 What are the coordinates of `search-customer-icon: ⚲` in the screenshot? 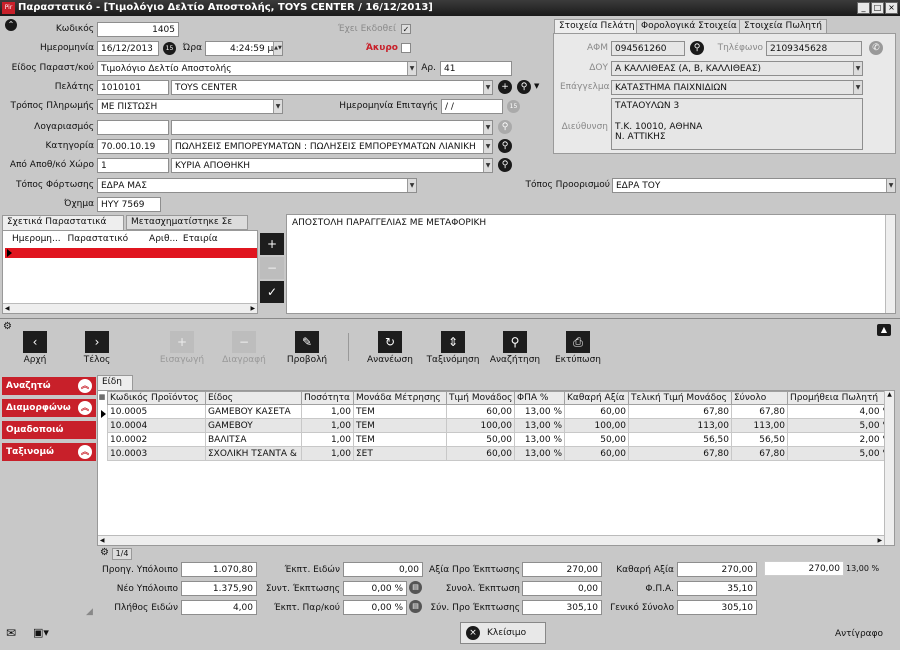 It's located at (524, 87).